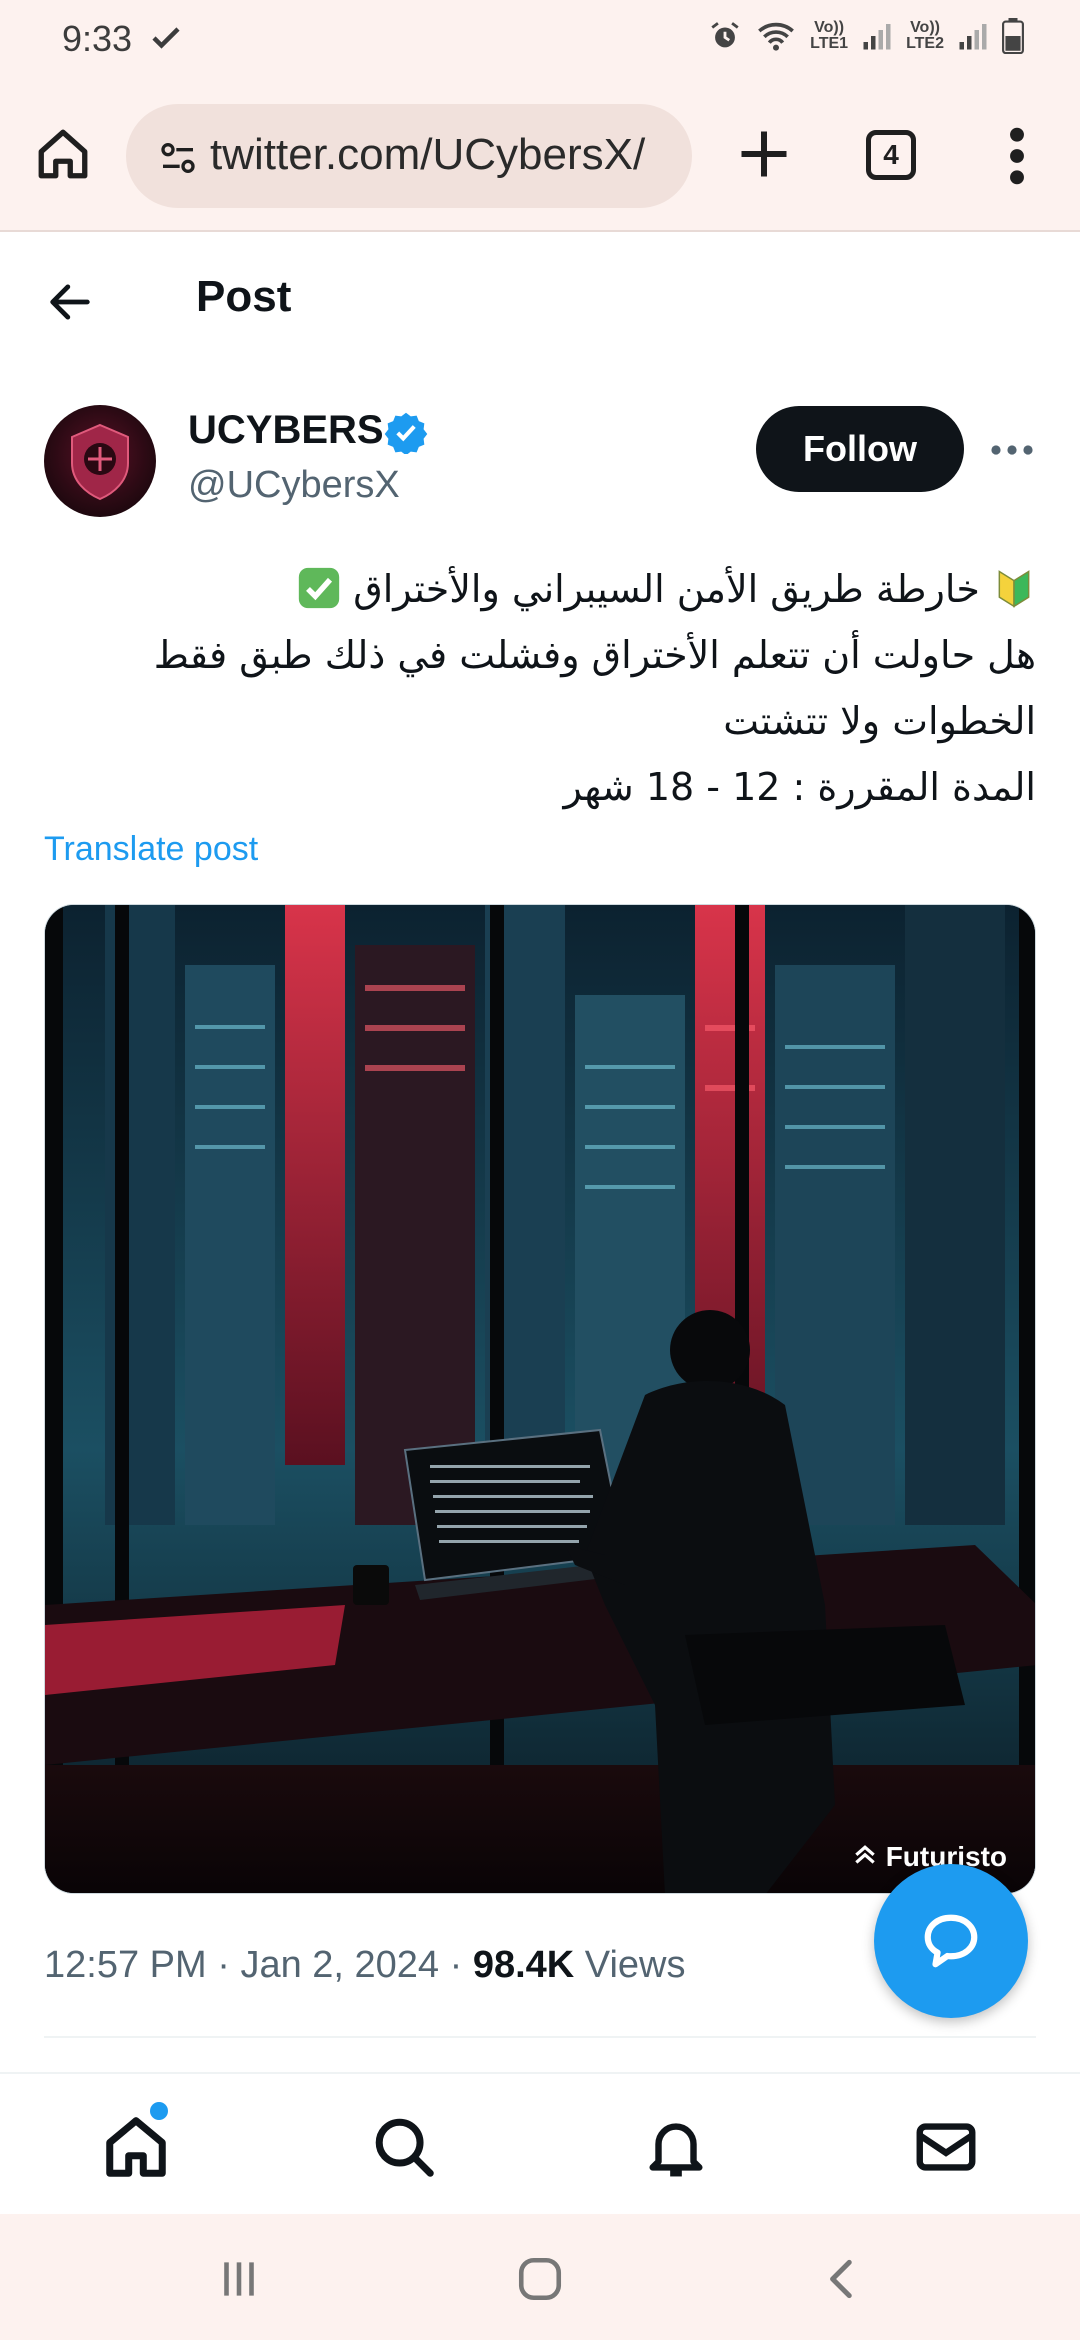 The width and height of the screenshot is (1080, 2340). Describe the element at coordinates (406, 433) in the screenshot. I see `verified-badge-icon` at that location.